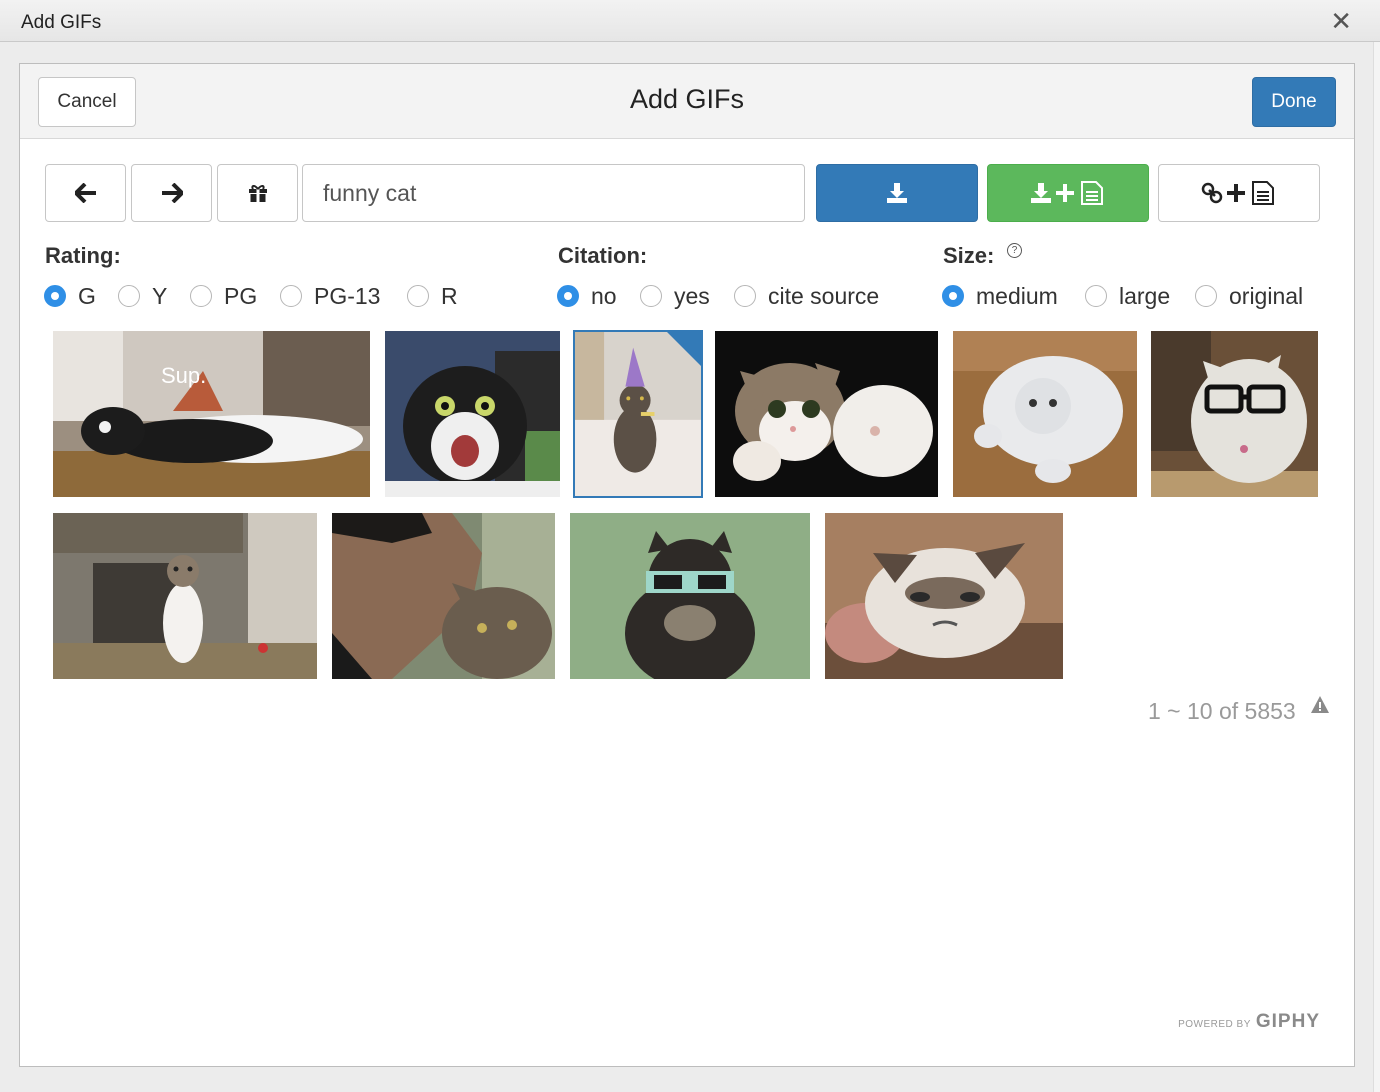  Describe the element at coordinates (432, 296) in the screenshot. I see `rating-radio-r: R` at that location.